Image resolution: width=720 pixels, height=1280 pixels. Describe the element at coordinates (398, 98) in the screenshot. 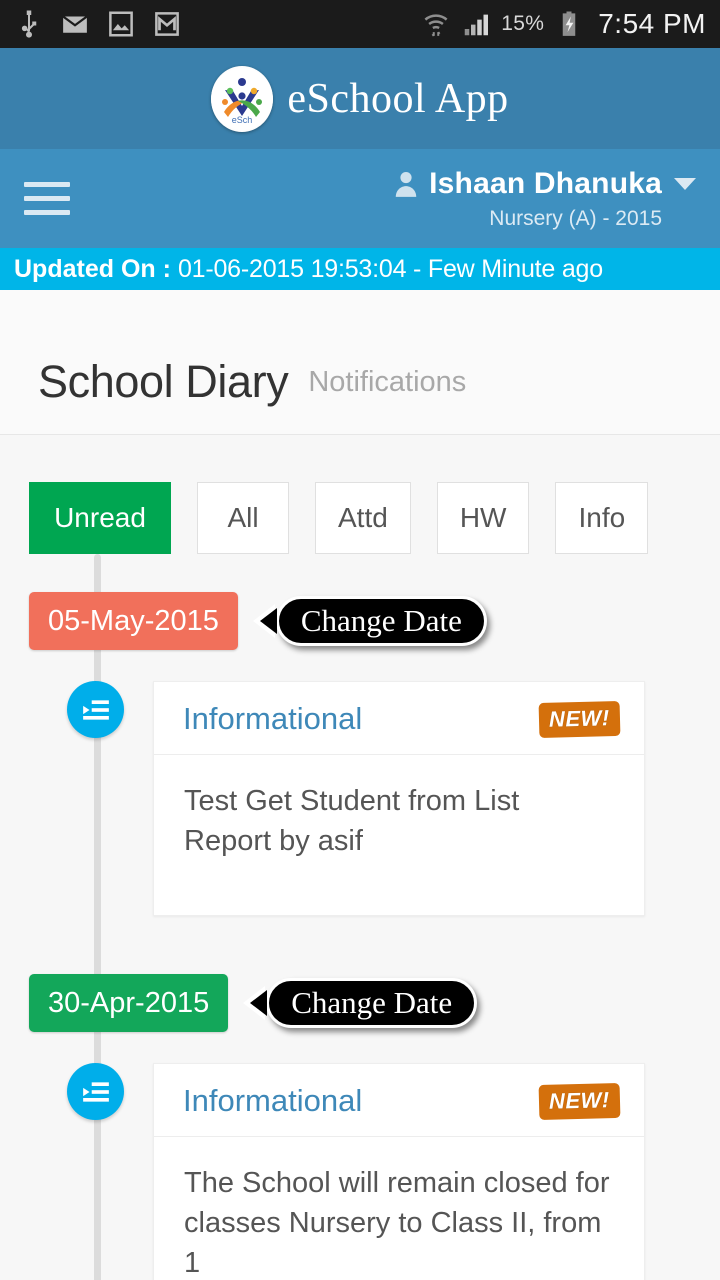

I see `app-title: eSchool App` at that location.